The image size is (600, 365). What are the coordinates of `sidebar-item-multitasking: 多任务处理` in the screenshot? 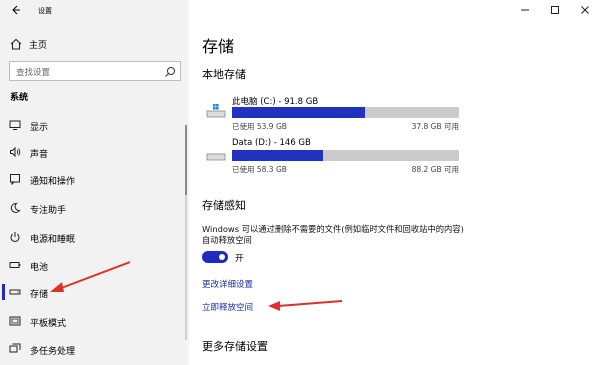 It's located at (94, 349).